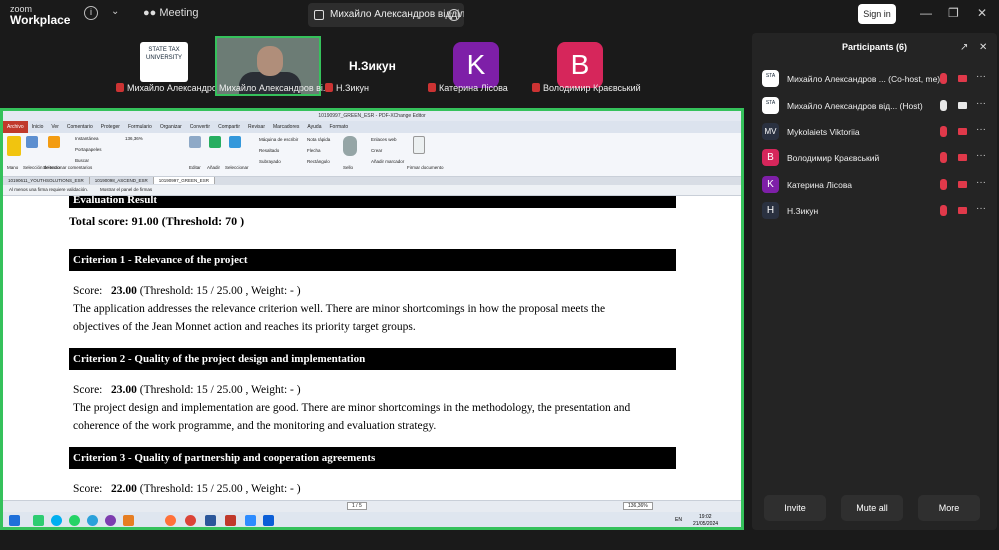  What do you see at coordinates (953, 13) in the screenshot?
I see `restore-icon: ❐` at bounding box center [953, 13].